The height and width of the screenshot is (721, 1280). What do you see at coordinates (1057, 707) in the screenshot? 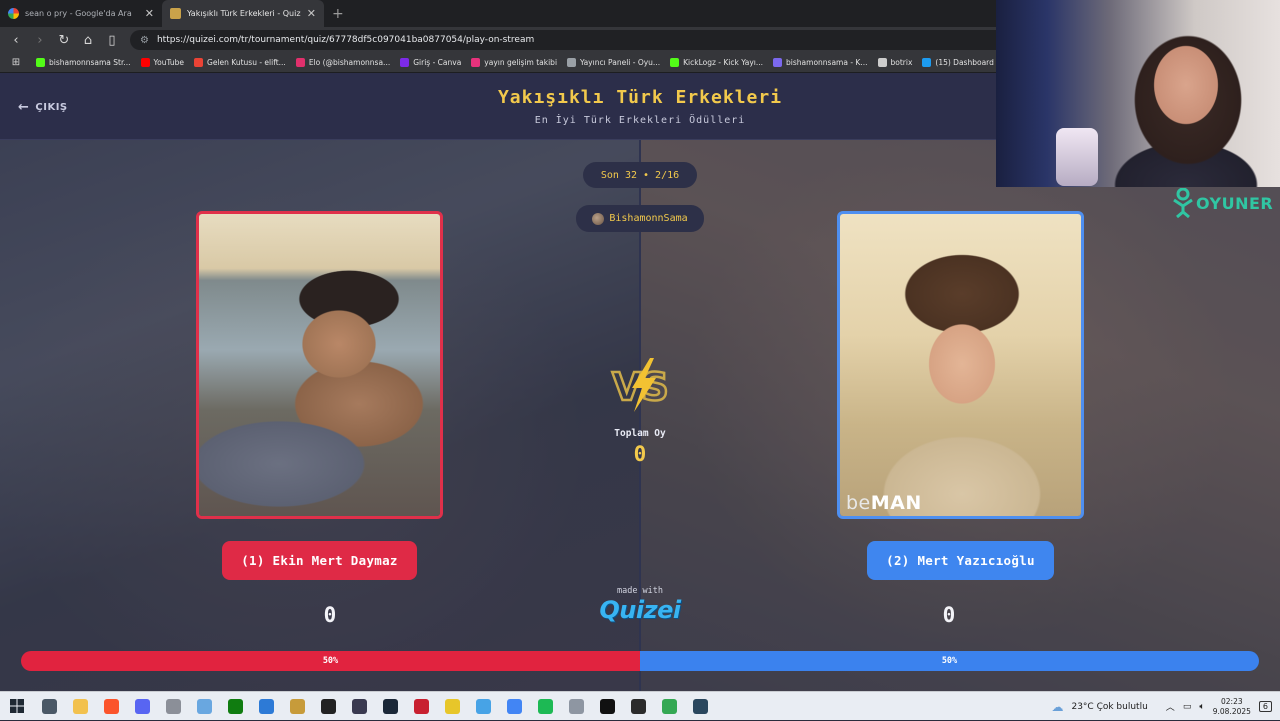
I see `weather-icon: ☁` at bounding box center [1057, 707].